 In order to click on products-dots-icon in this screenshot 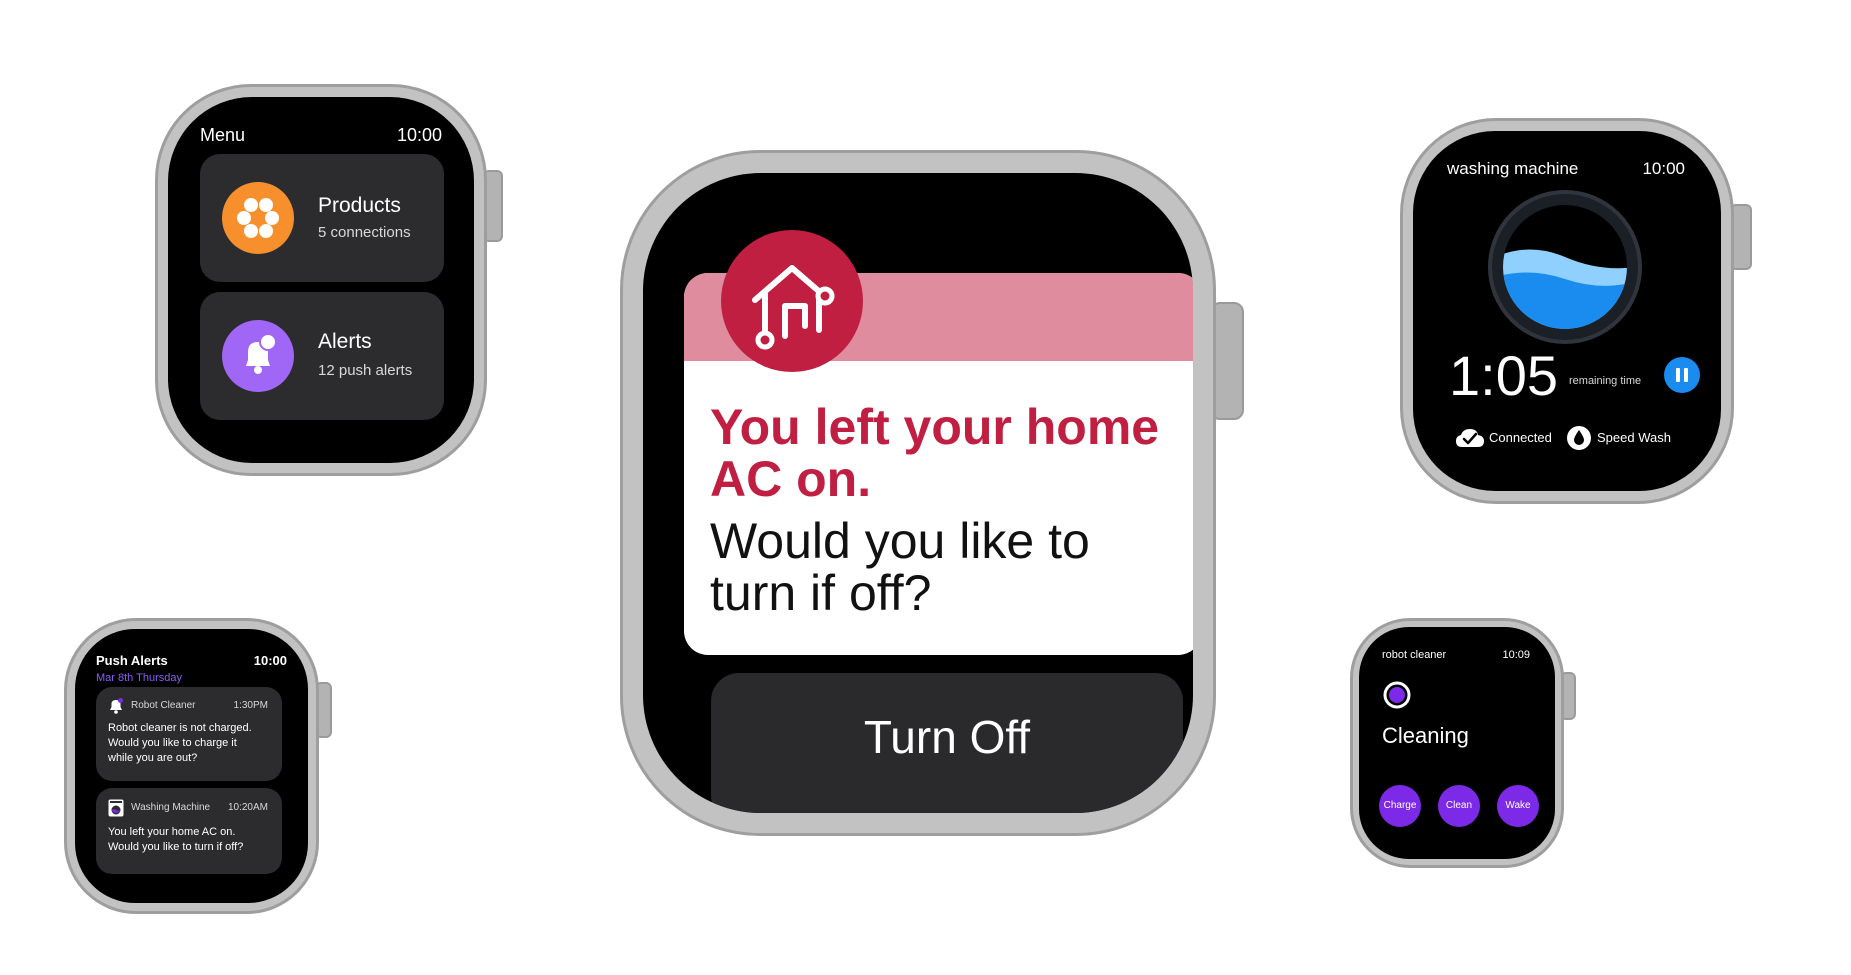, I will do `click(258, 218)`.